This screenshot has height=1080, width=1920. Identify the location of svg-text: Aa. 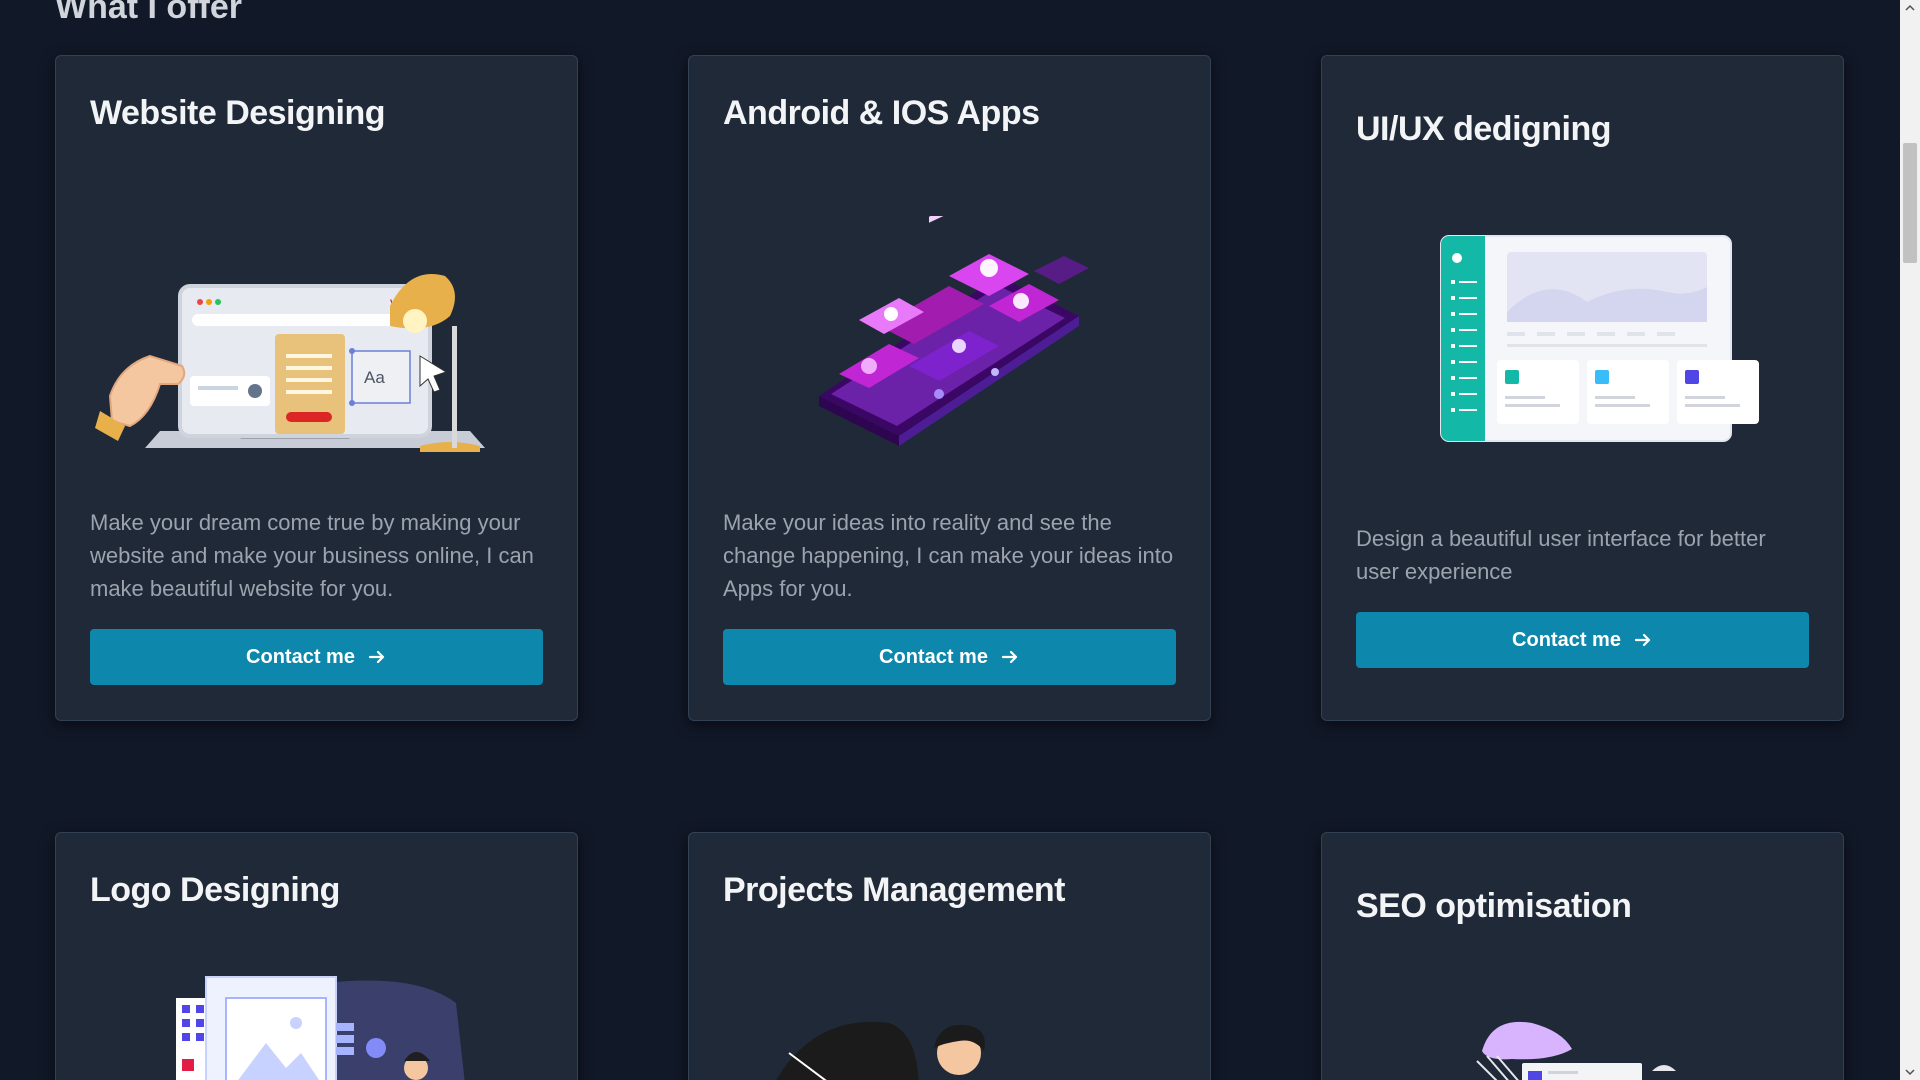
(374, 377).